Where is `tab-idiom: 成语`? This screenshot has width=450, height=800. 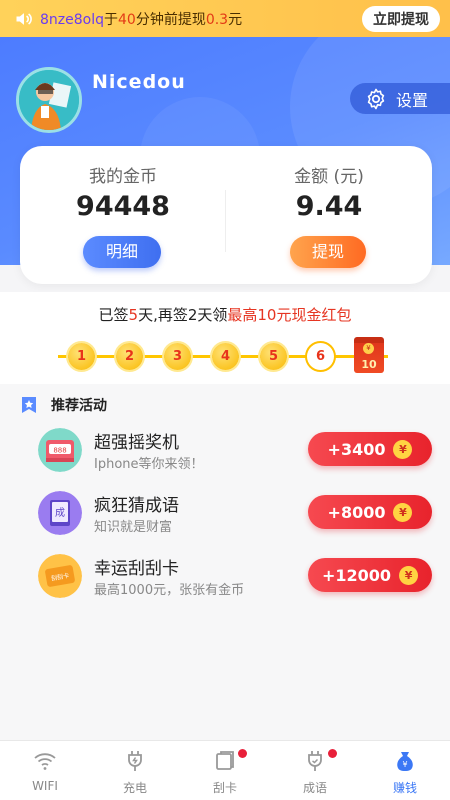
tab-idiom: 成语 is located at coordinates (315, 770).